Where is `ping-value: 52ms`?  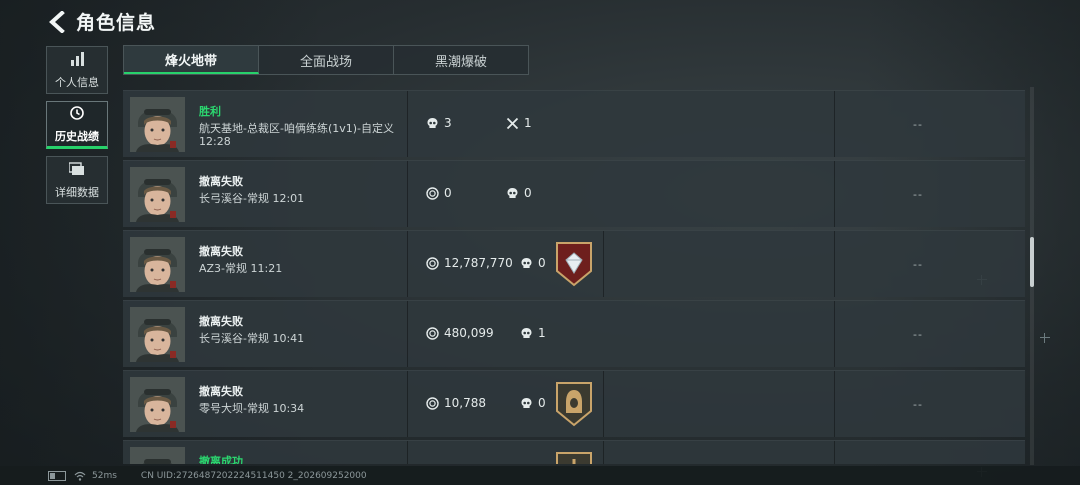 ping-value: 52ms is located at coordinates (104, 475).